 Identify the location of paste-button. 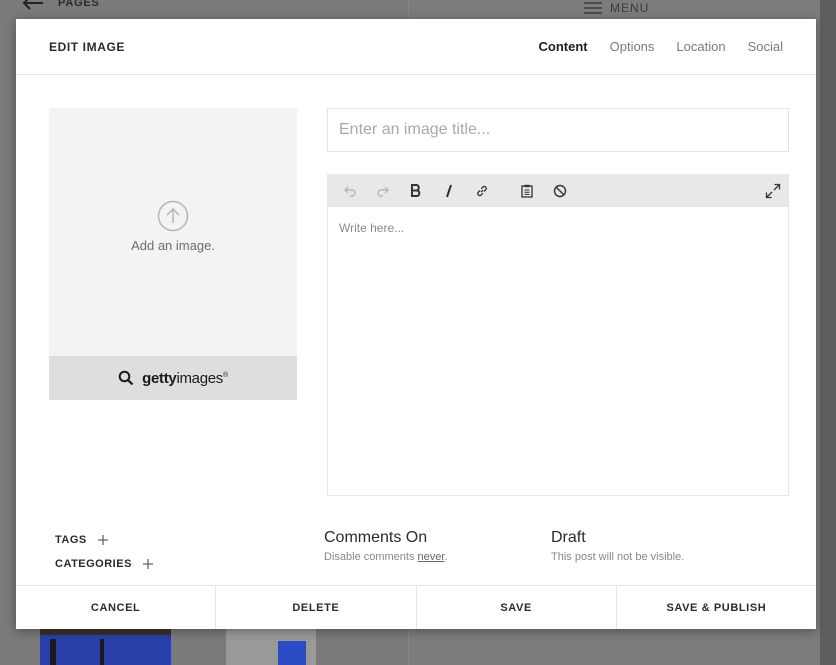
(526, 190).